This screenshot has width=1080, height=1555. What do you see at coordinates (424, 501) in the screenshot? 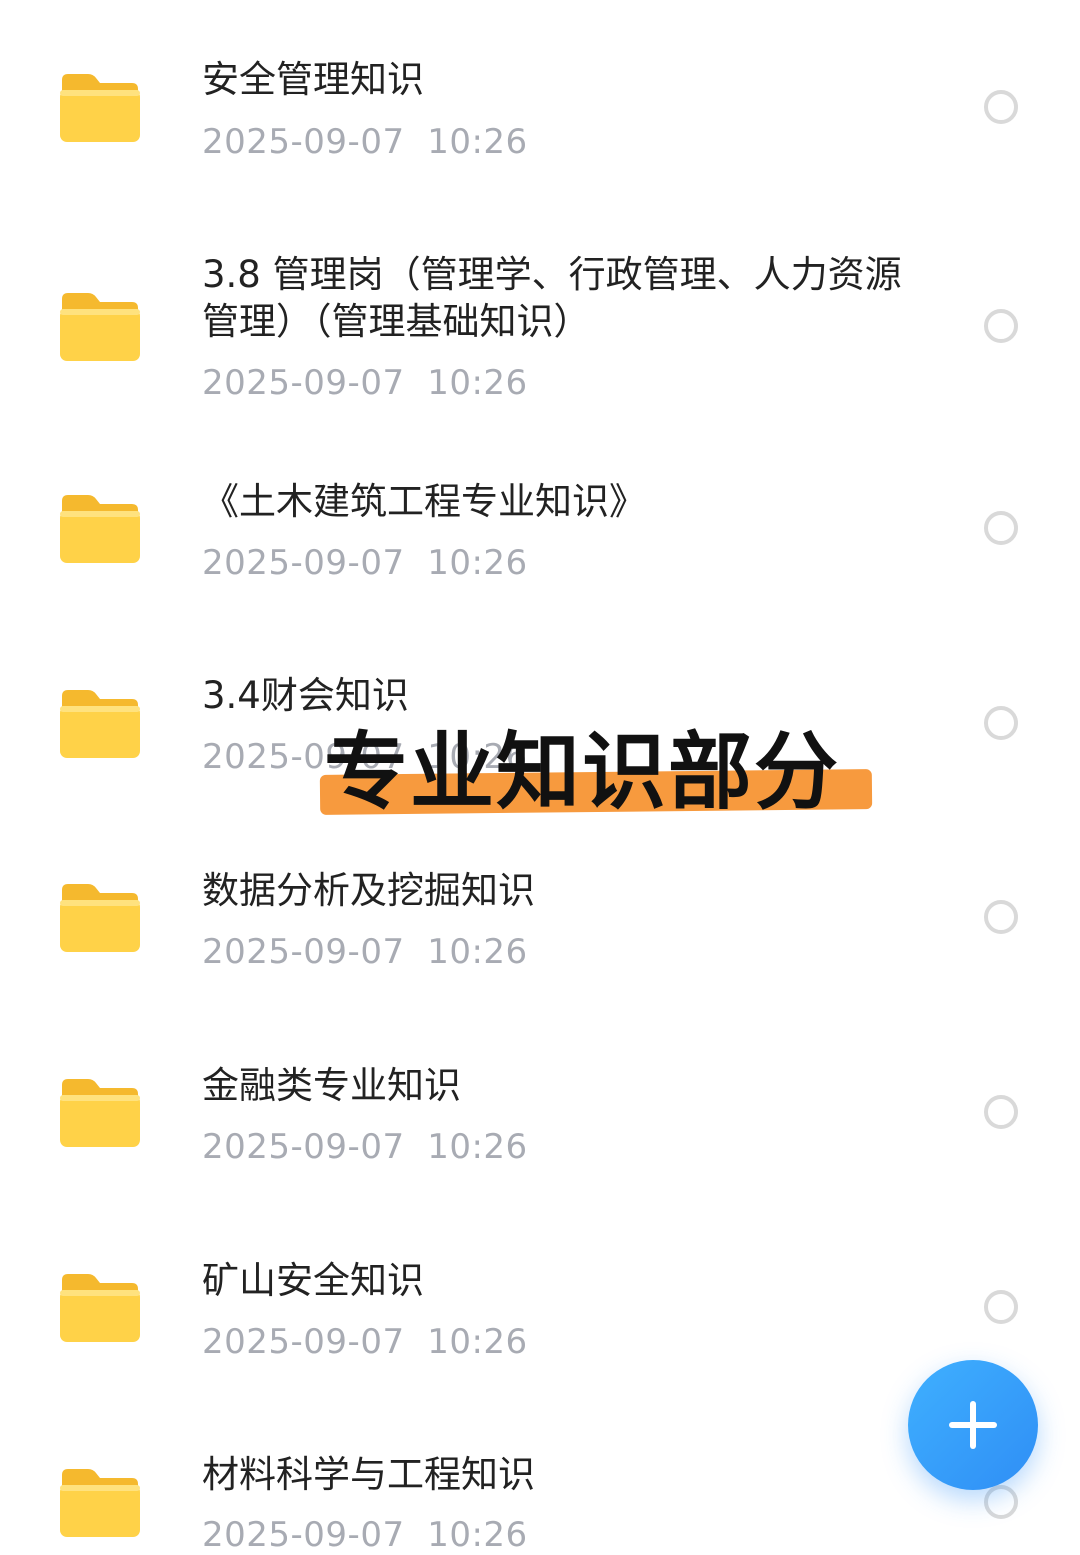
I see `file-name: 《土木建筑工程专业知识》` at bounding box center [424, 501].